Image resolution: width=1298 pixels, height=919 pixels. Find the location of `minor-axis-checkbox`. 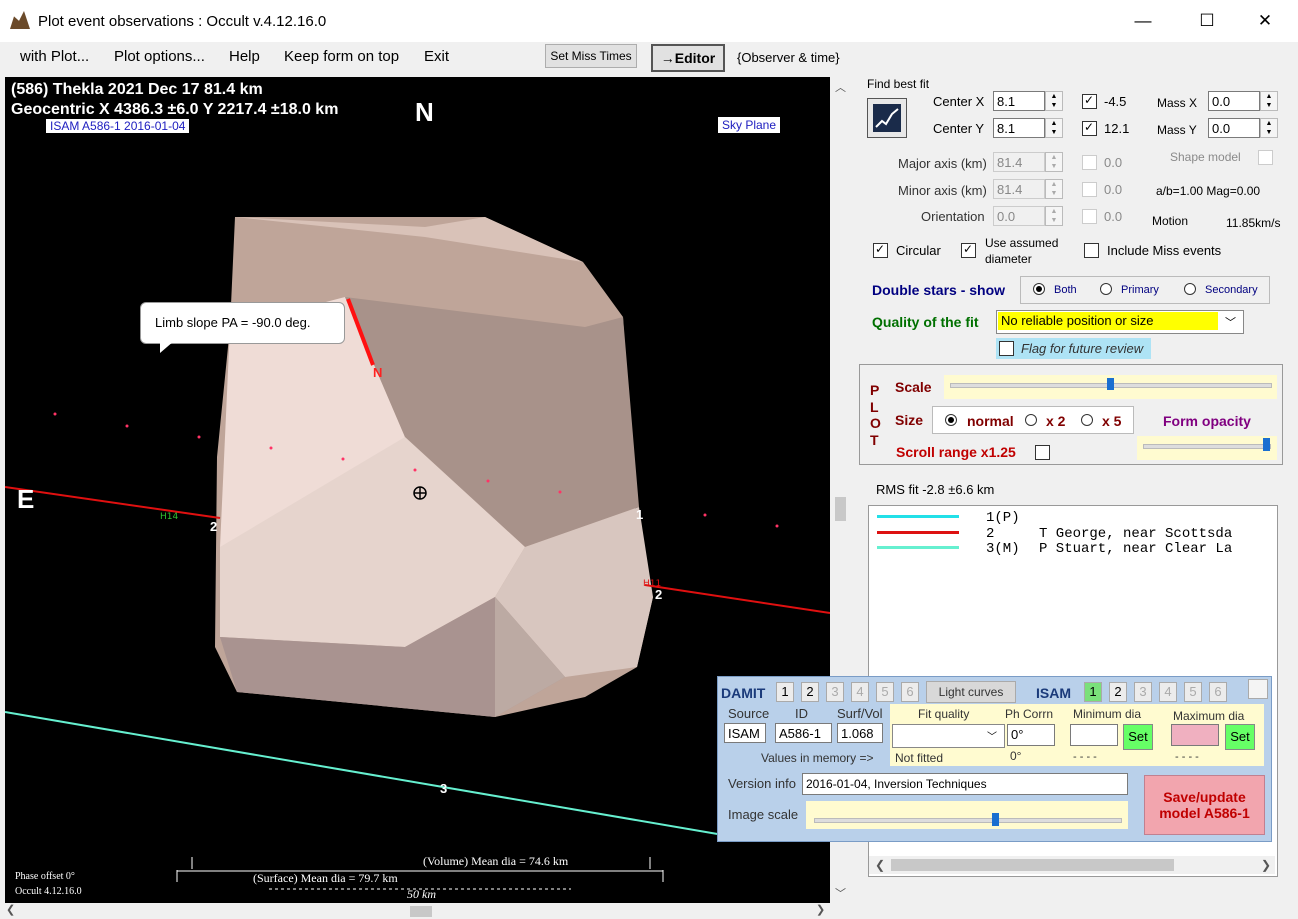

minor-axis-checkbox is located at coordinates (1089, 189).